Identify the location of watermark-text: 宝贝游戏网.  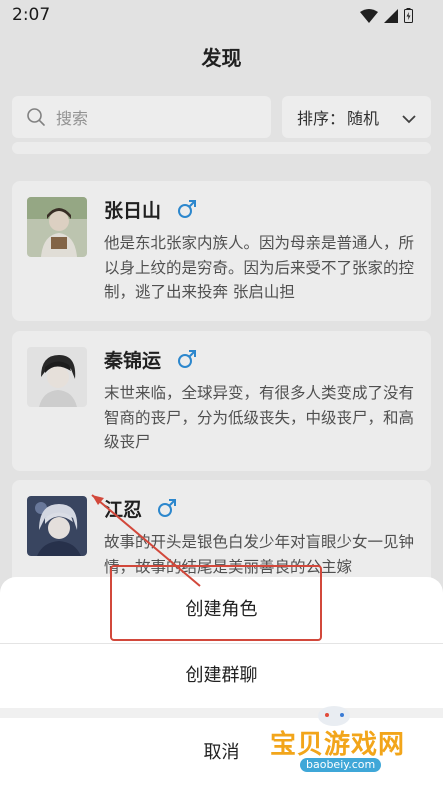
(338, 745).